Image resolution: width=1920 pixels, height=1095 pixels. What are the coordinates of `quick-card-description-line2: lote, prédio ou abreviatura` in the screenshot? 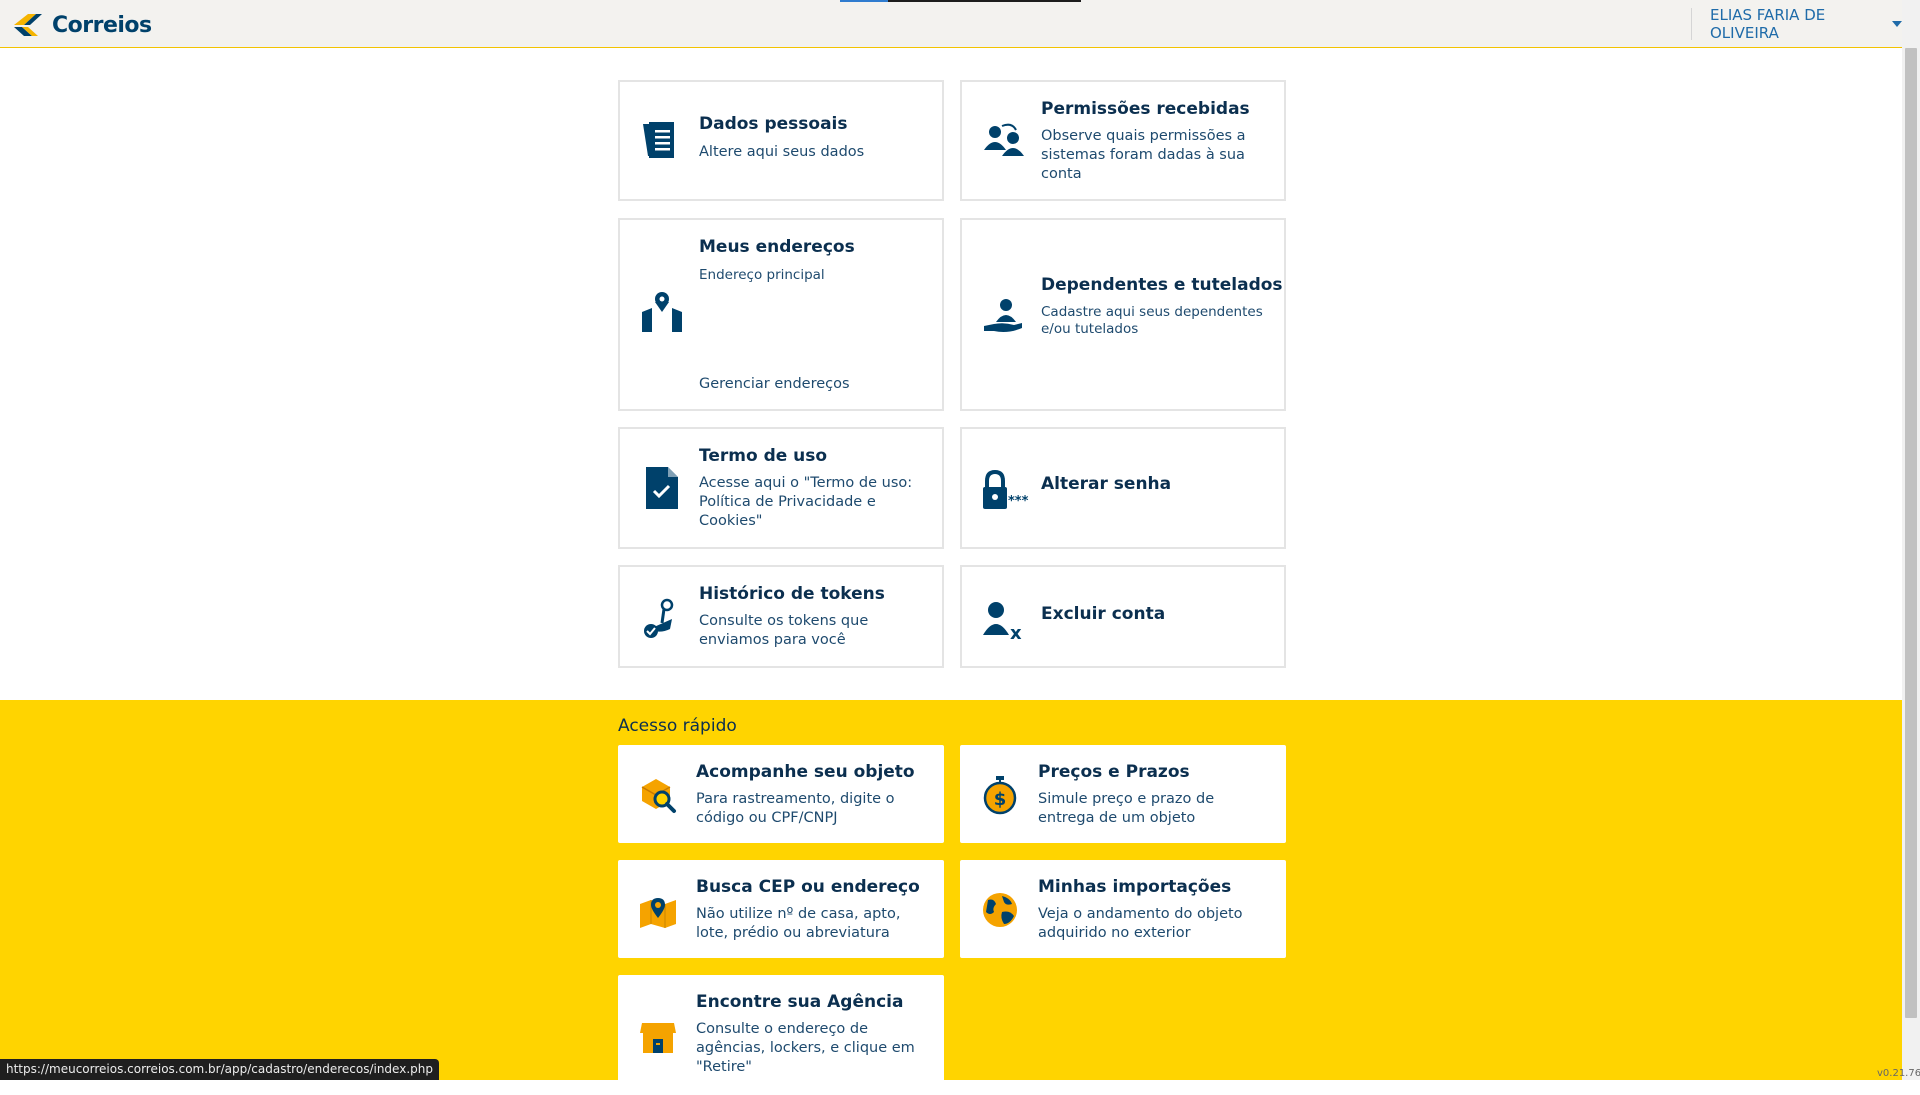 It's located at (793, 933).